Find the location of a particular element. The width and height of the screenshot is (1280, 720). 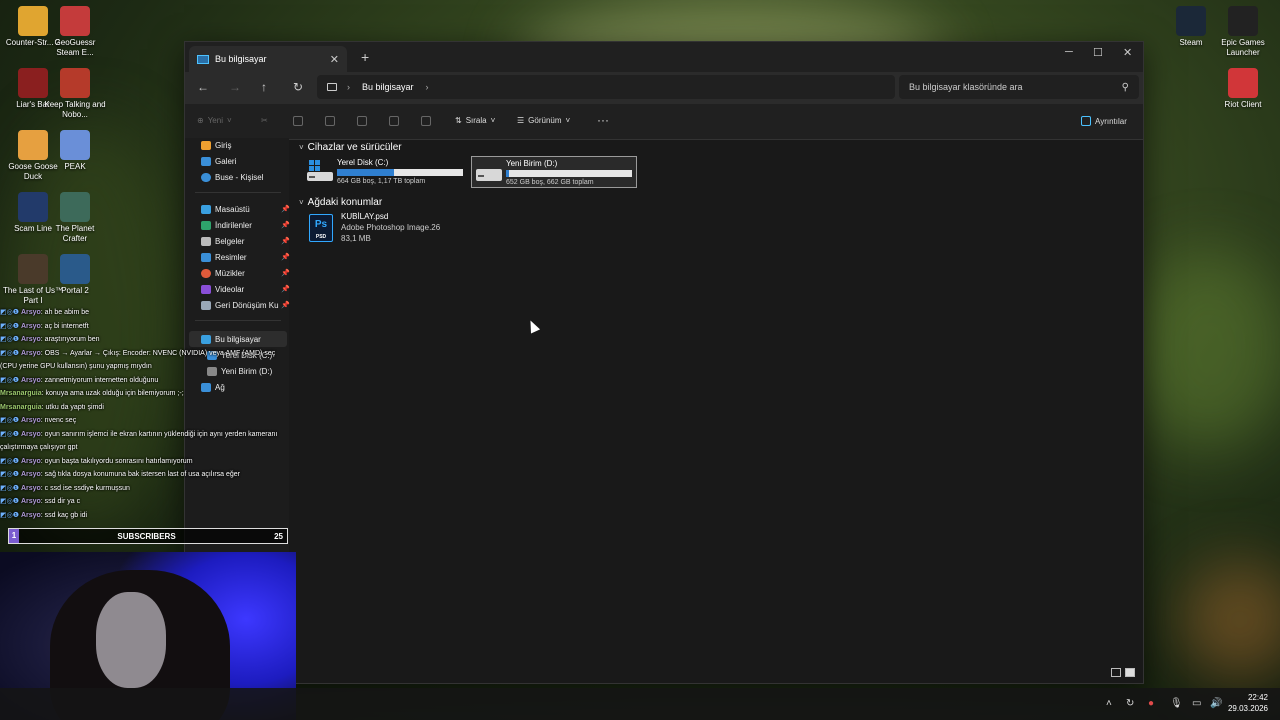

trash-icon is located at coordinates (426, 121).